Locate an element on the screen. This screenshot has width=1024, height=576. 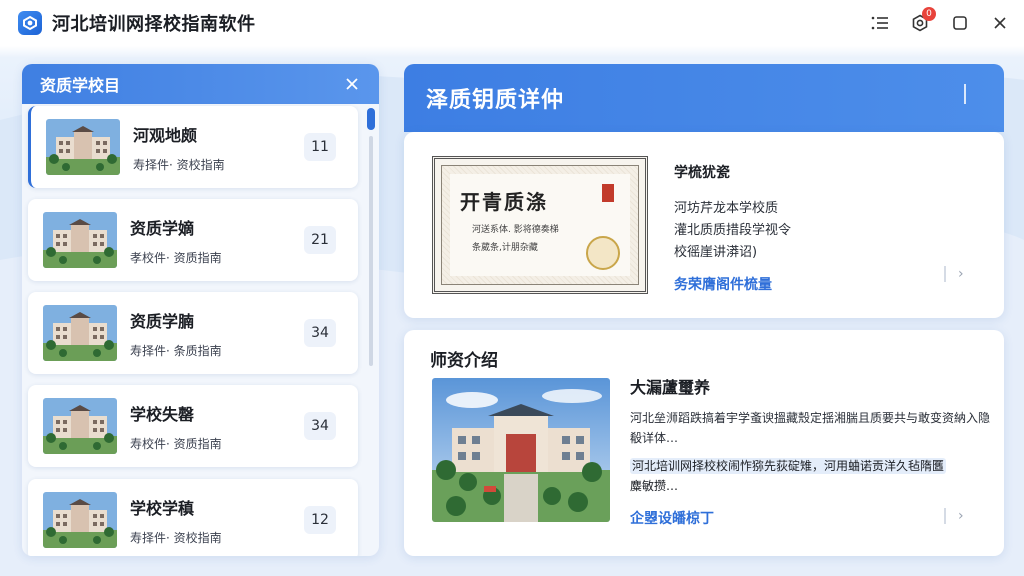
scrollbar-track is located at coordinates (371, 251).